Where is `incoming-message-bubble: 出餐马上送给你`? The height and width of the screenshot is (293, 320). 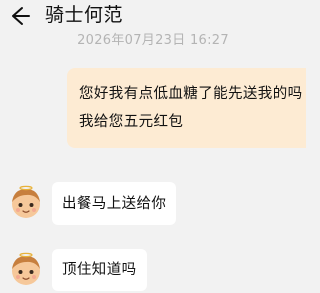
incoming-message-bubble: 出餐马上送给你 is located at coordinates (114, 203).